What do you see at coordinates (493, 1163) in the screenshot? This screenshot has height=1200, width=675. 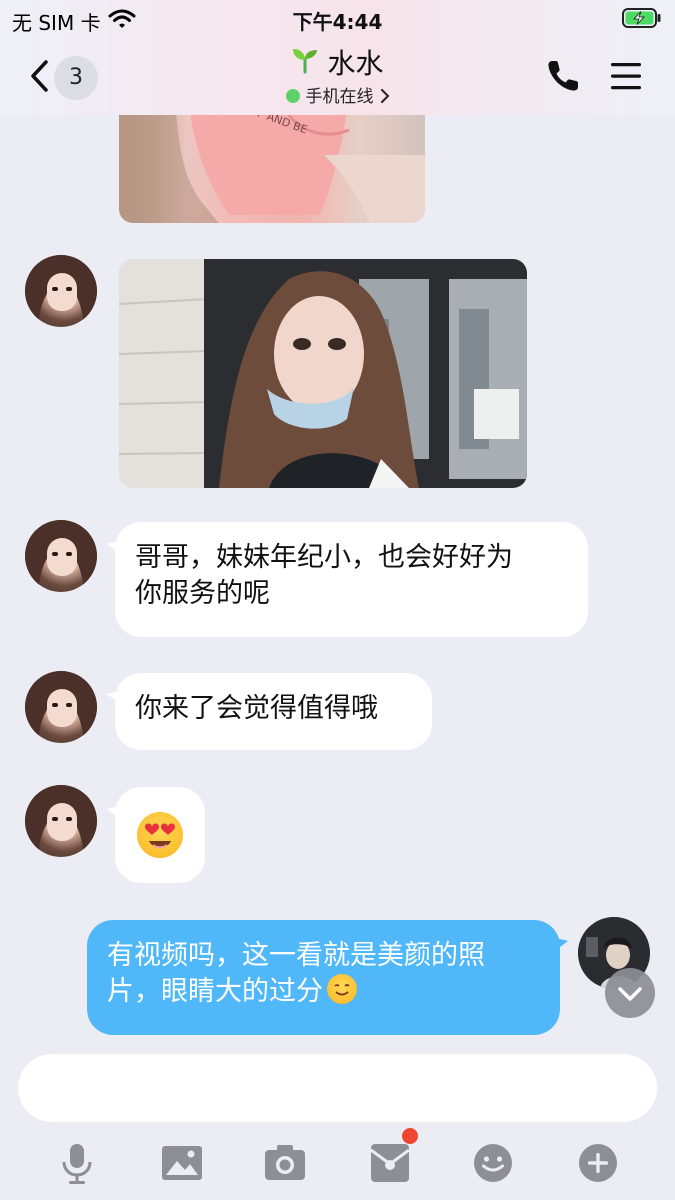 I see `emoji-icon` at bounding box center [493, 1163].